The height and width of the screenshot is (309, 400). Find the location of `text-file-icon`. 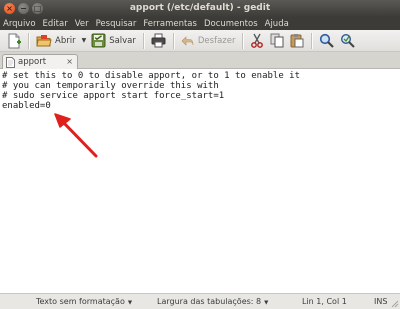

text-file-icon is located at coordinates (10, 62).